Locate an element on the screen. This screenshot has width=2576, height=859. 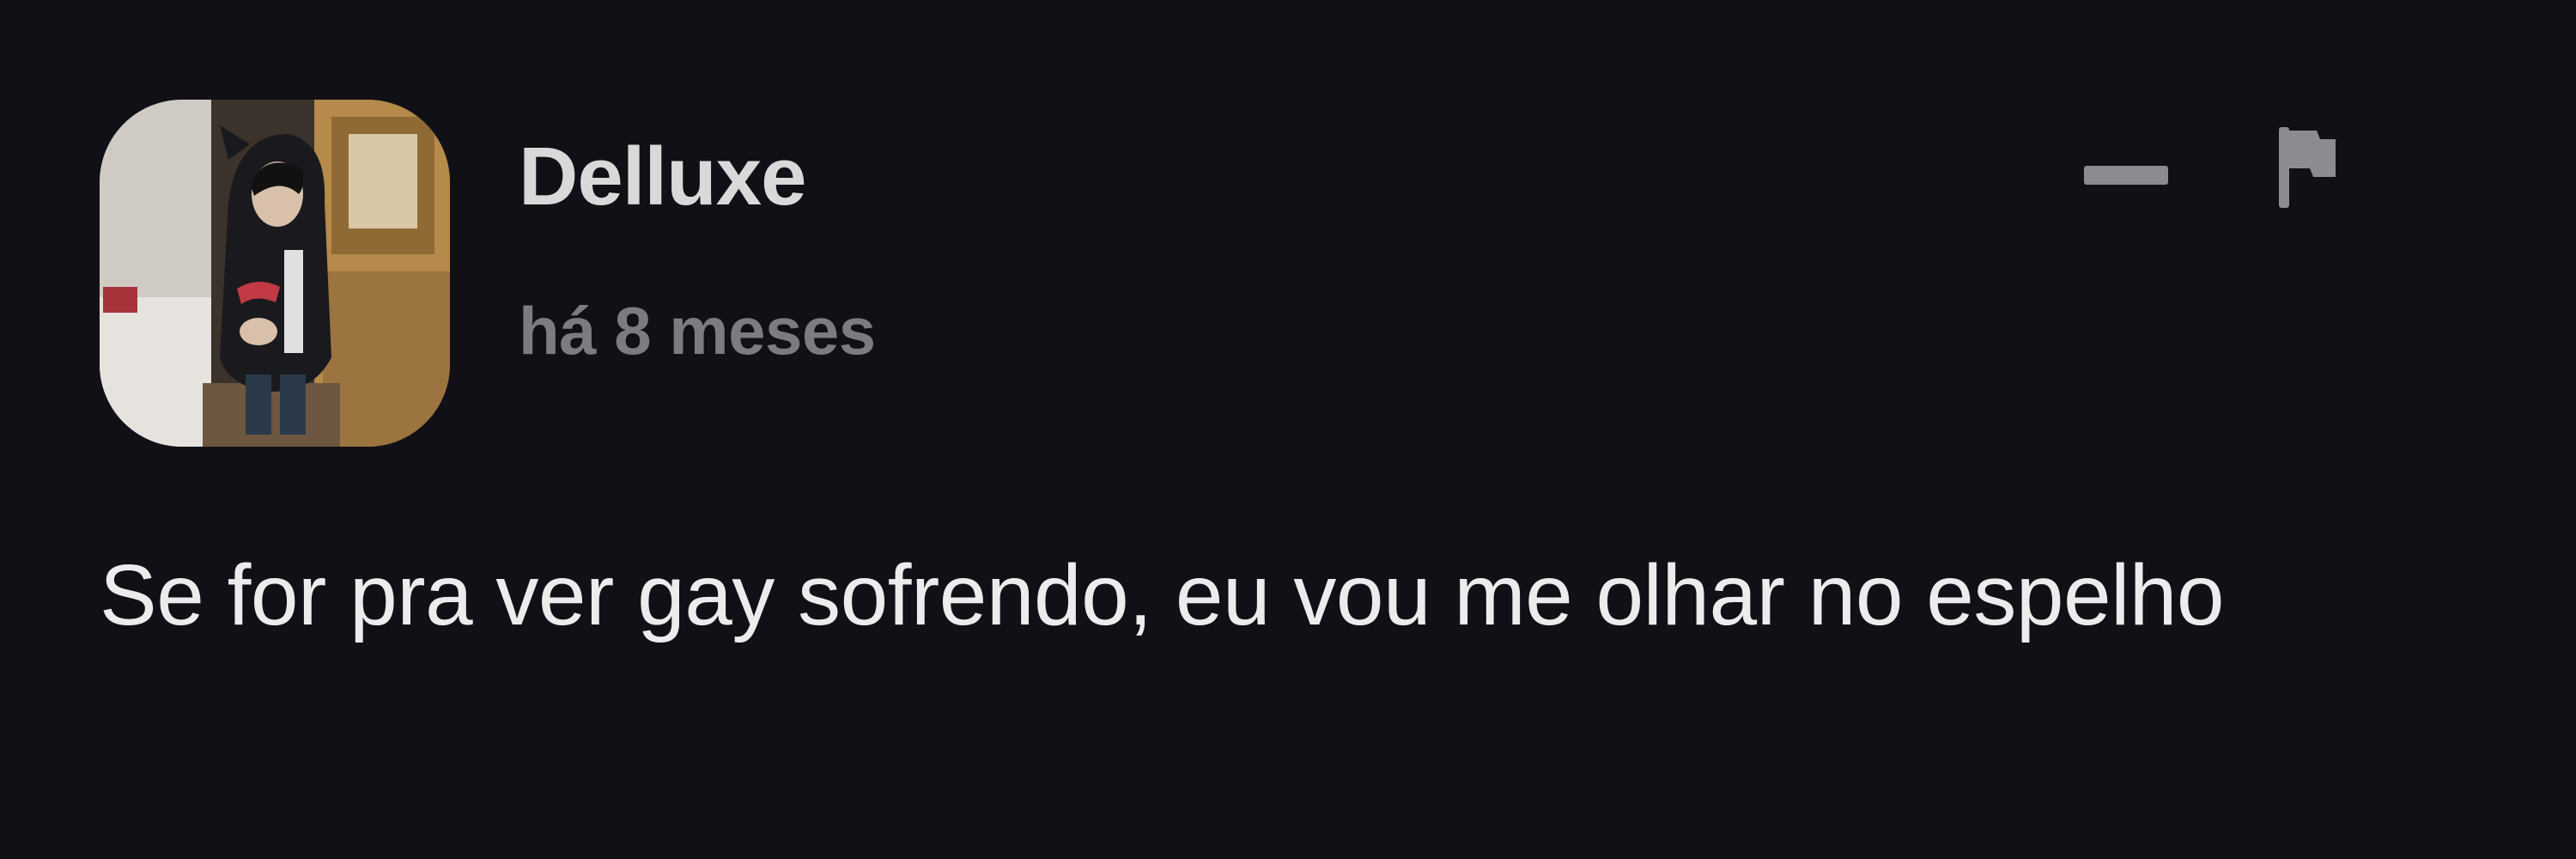
user-avatar is located at coordinates (275, 273).